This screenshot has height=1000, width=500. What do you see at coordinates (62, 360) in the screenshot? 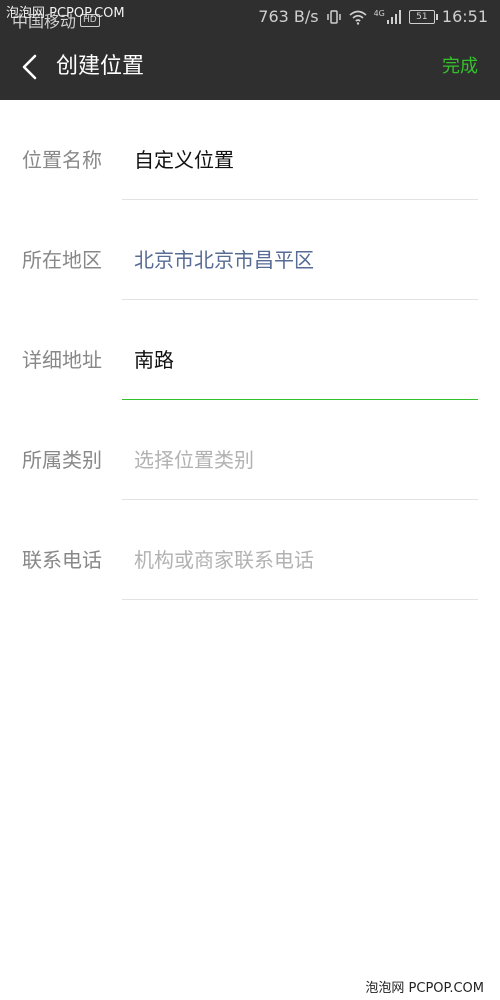
I see `detail-address-label: 详细地址` at bounding box center [62, 360].